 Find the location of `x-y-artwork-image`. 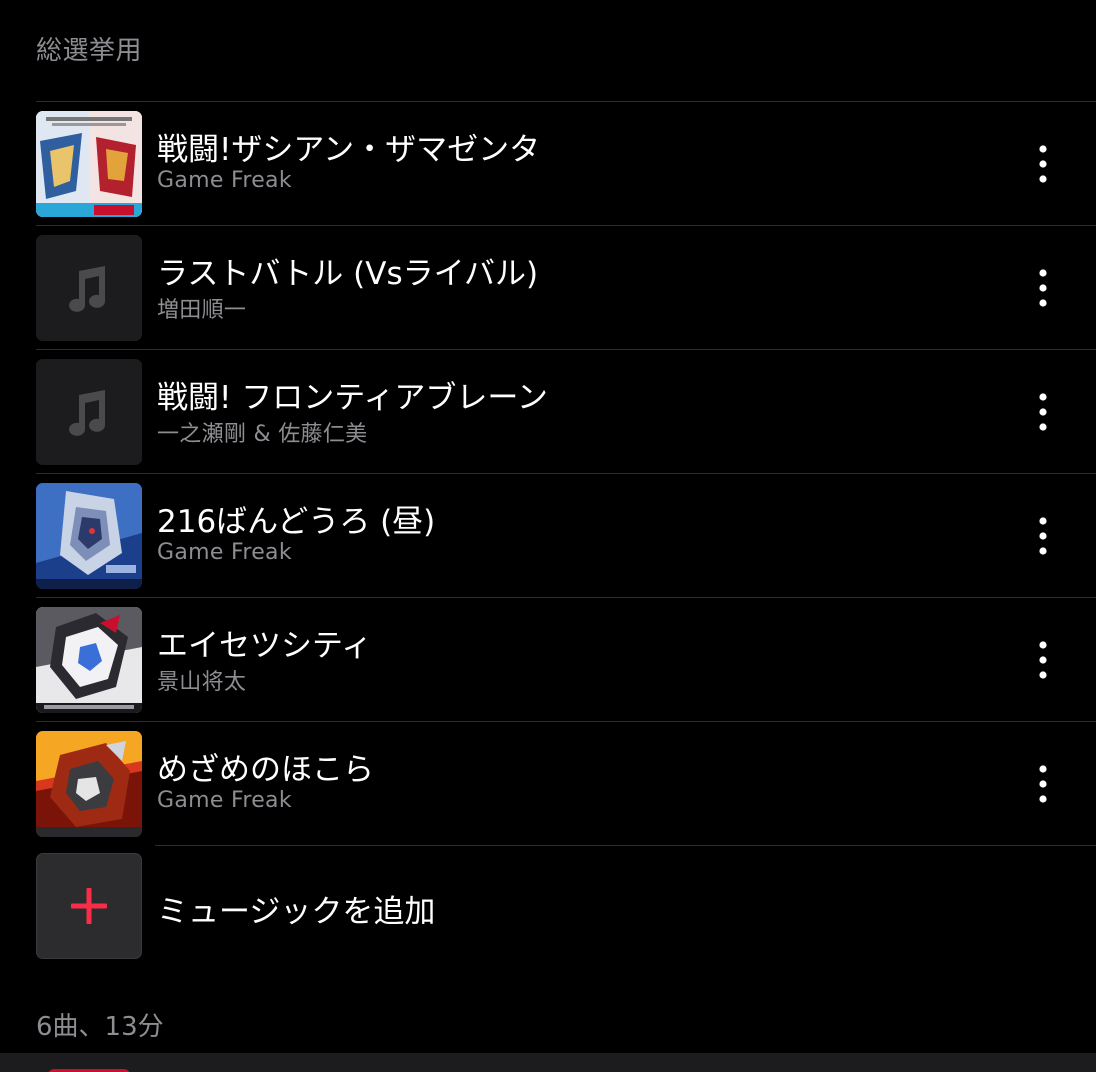

x-y-artwork-image is located at coordinates (89, 660).